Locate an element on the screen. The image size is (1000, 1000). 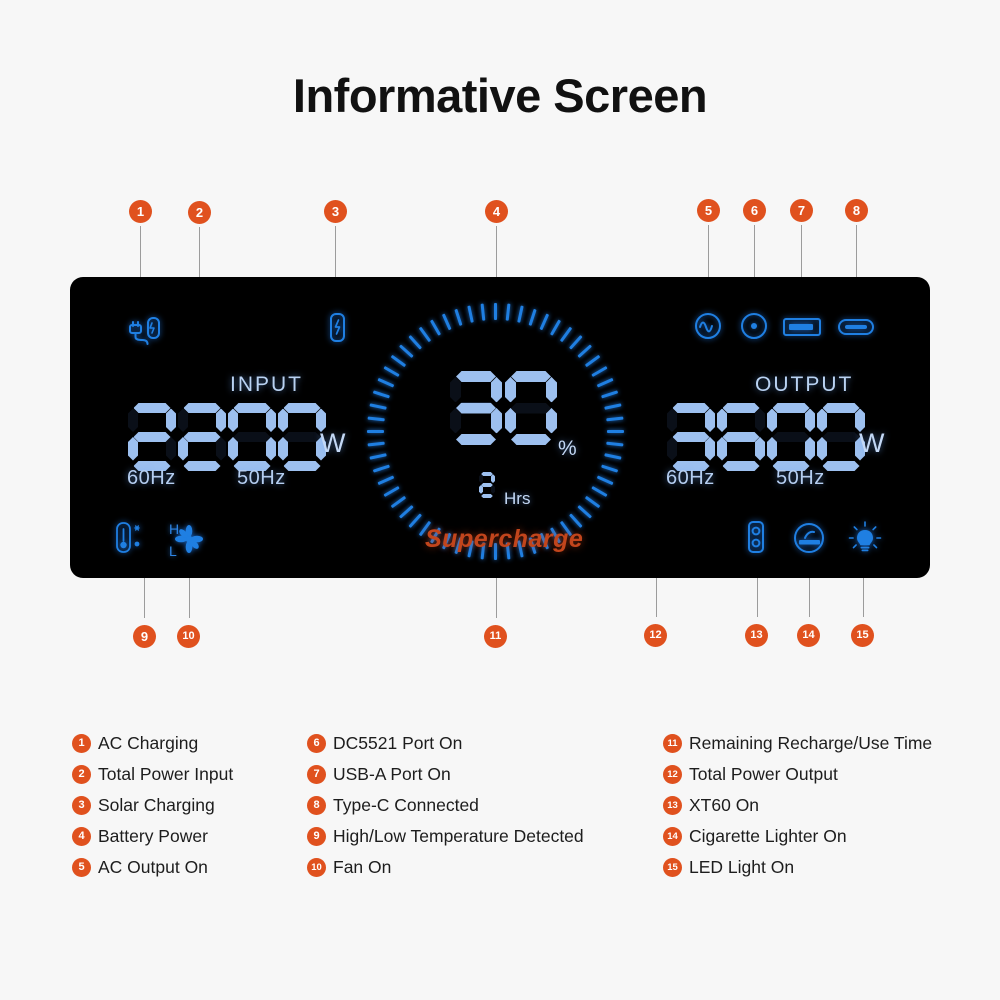
legend-item-number: 5 is located at coordinates (81, 867).